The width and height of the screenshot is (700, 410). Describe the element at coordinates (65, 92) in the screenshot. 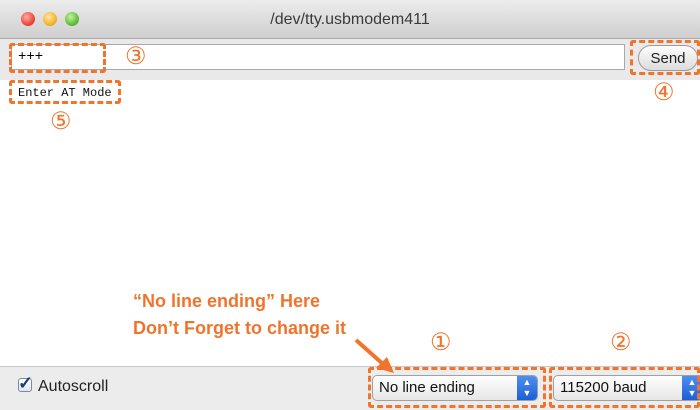

I see `output-highlight-box` at that location.